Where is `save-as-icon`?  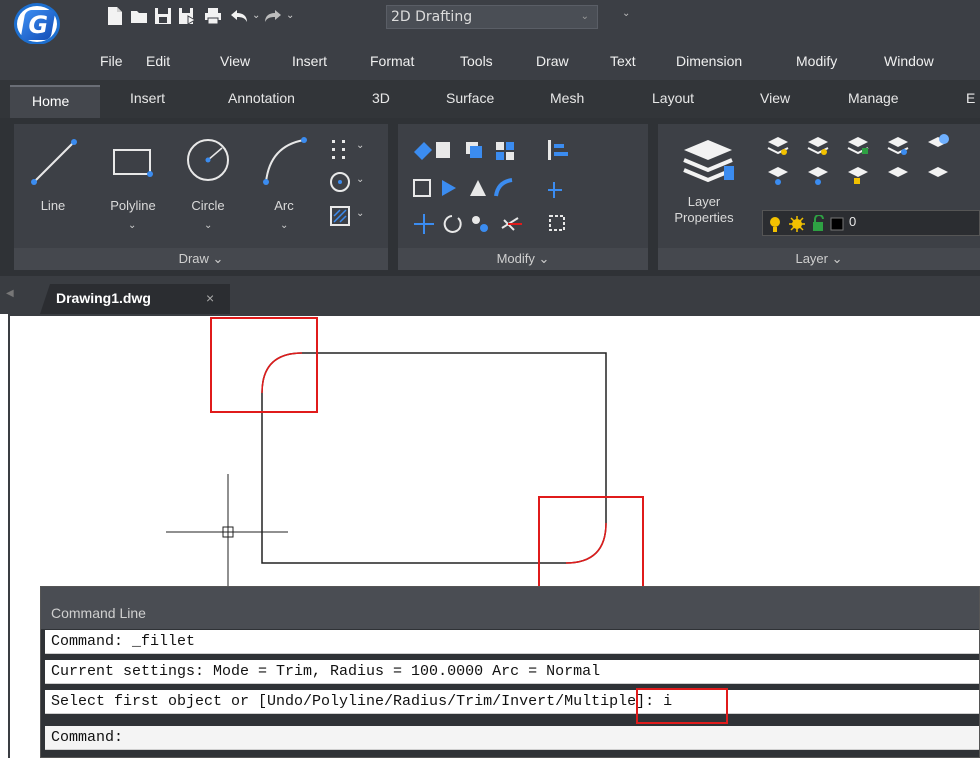
save-as-icon is located at coordinates (187, 16).